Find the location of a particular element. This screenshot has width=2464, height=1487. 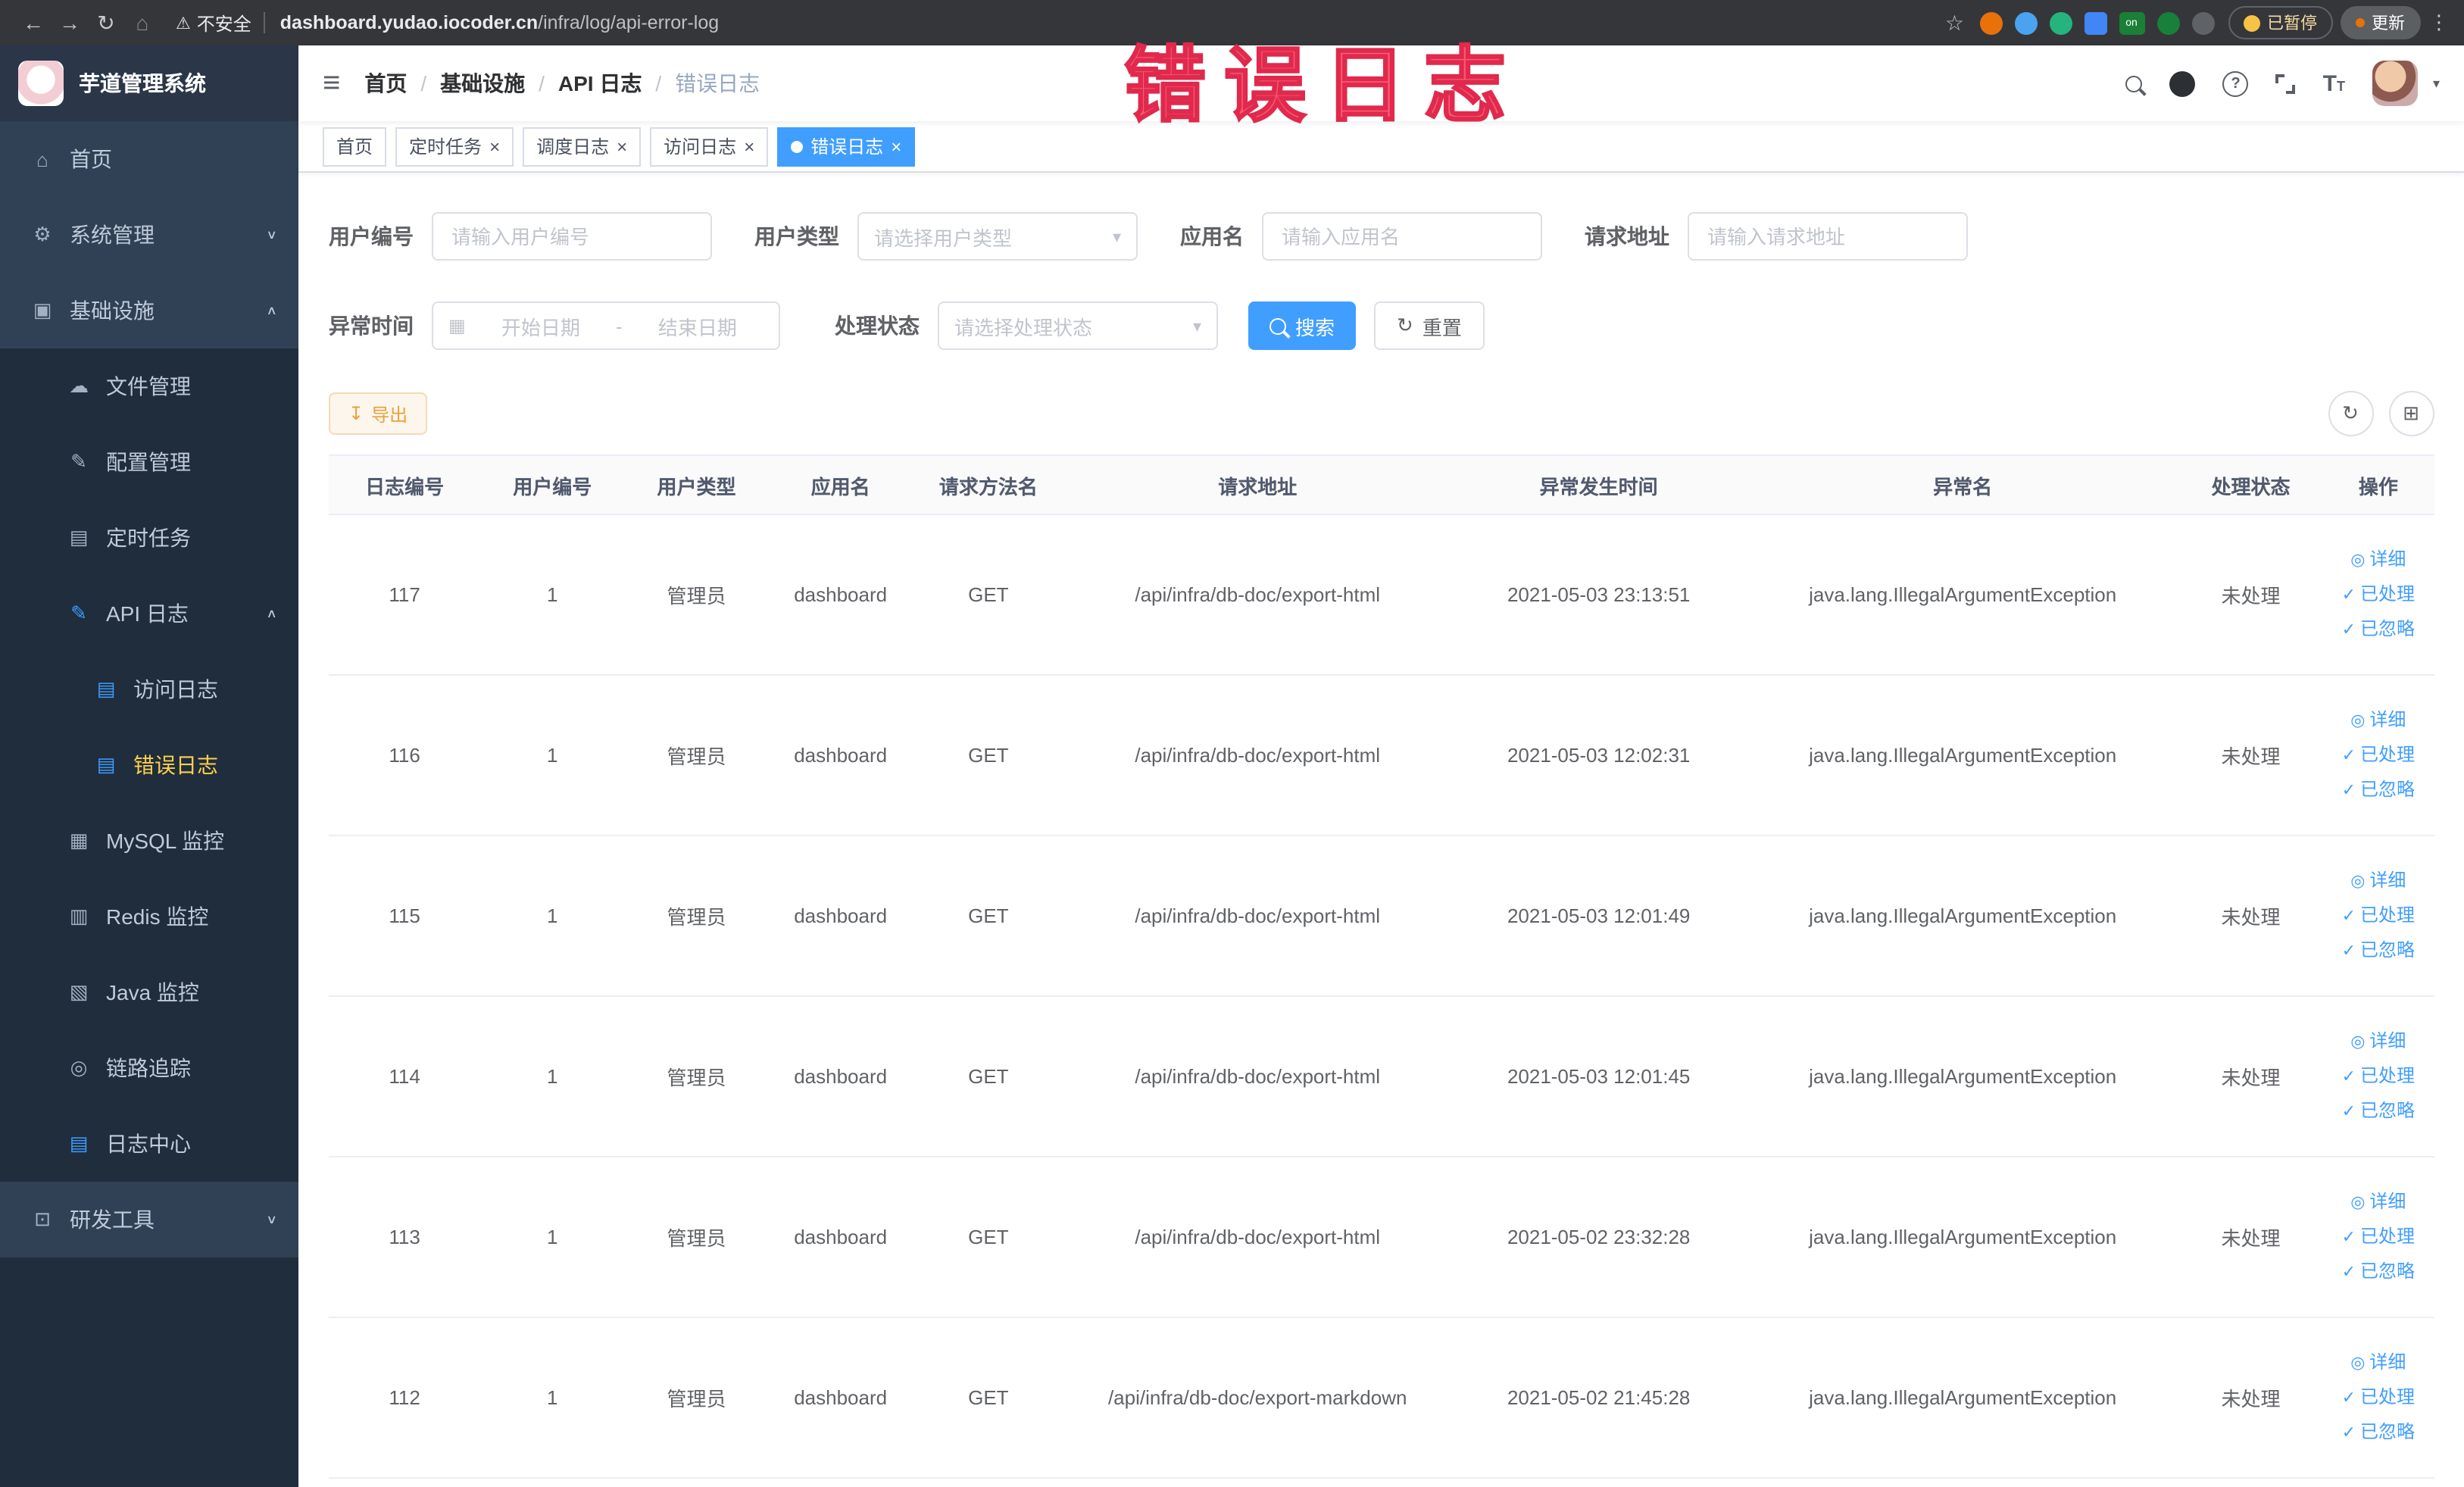

forward-icon is located at coordinates (70, 23).